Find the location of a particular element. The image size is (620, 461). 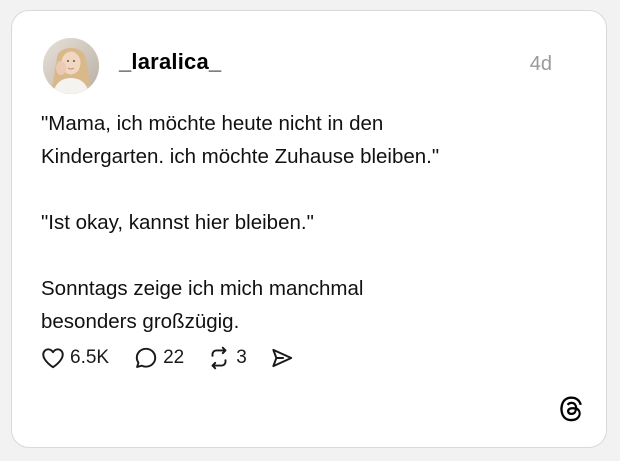

send-icon is located at coordinates (282, 358).